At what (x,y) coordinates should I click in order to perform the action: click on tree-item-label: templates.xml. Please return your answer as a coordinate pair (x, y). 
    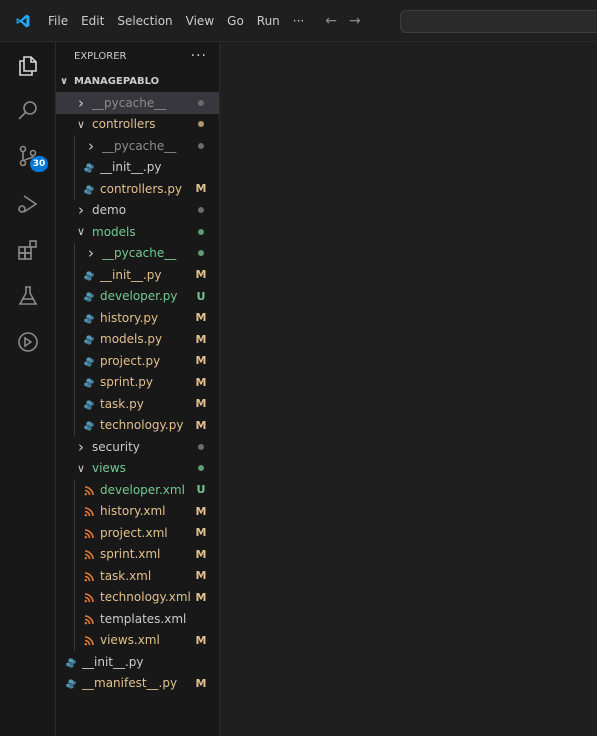
    Looking at the image, I should click on (143, 618).